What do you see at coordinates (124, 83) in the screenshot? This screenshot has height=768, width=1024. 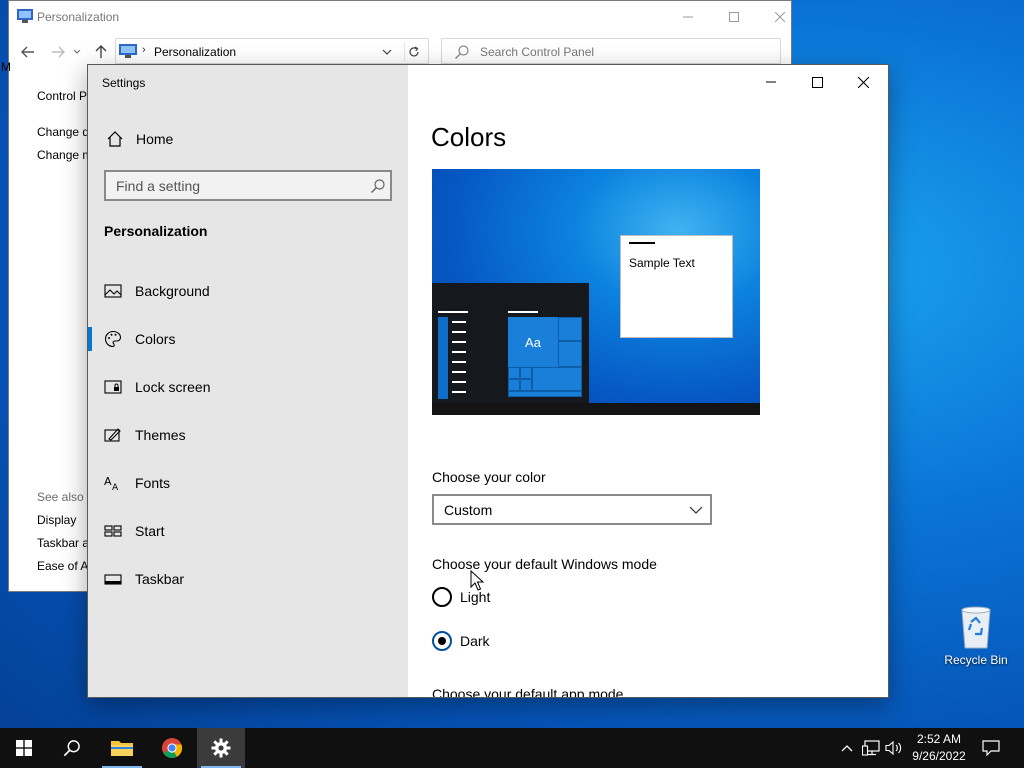 I see `settings-window-title: Settings` at bounding box center [124, 83].